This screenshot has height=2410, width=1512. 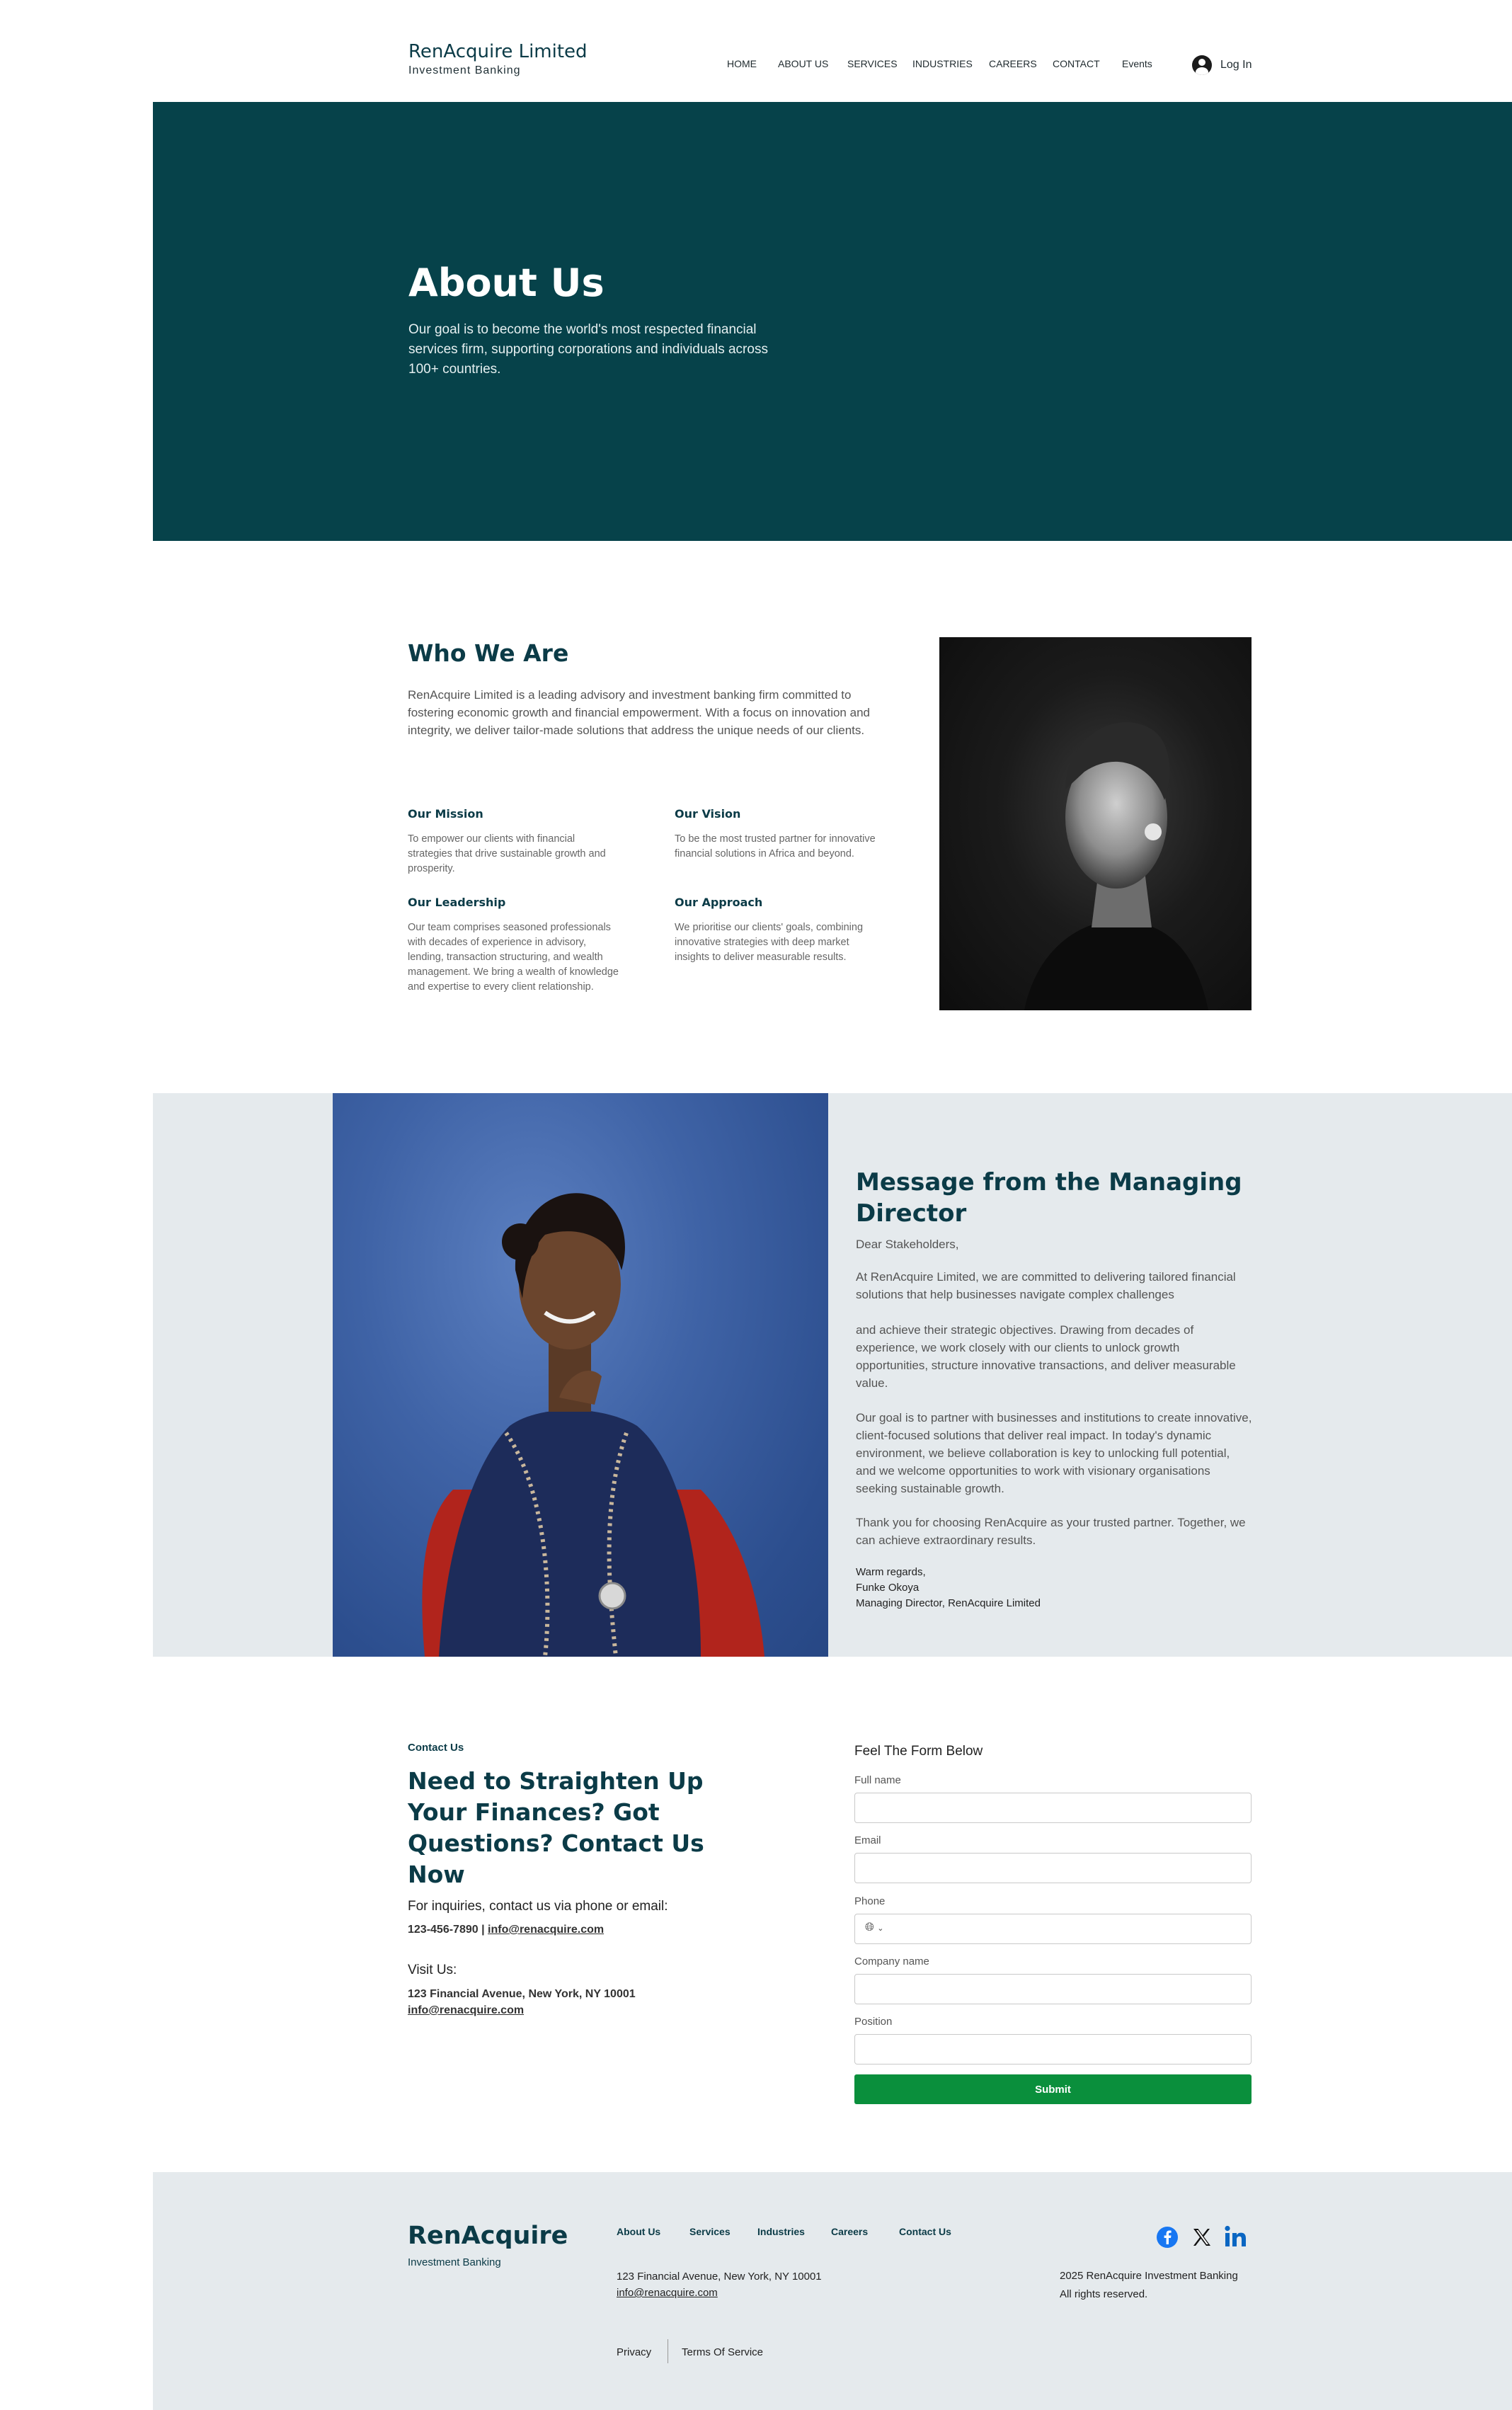 I want to click on visit-email-link: info@renacquire.com, so click(x=466, y=2011).